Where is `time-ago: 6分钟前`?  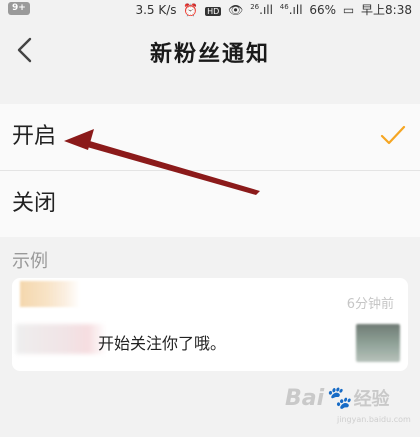
time-ago: 6分钟前 is located at coordinates (370, 304).